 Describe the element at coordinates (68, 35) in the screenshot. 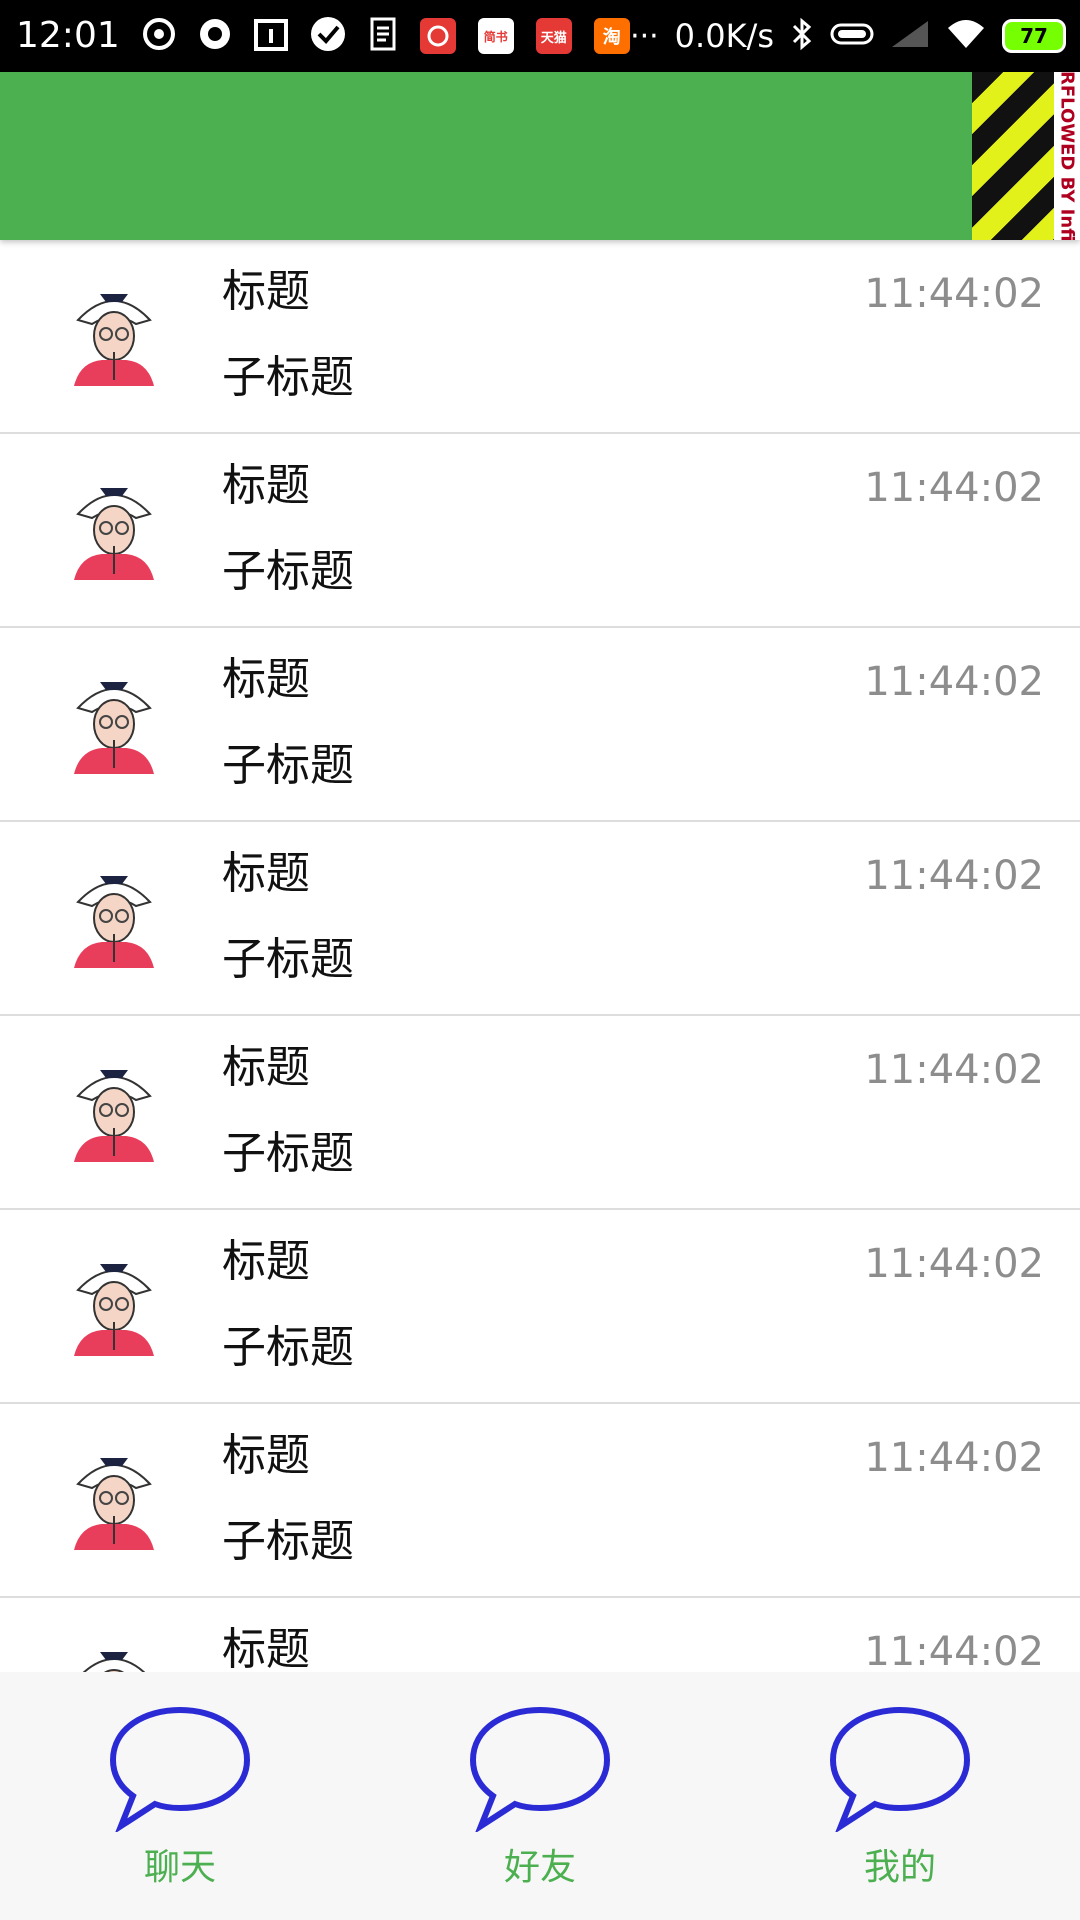

I see `status-time: 12:01` at that location.